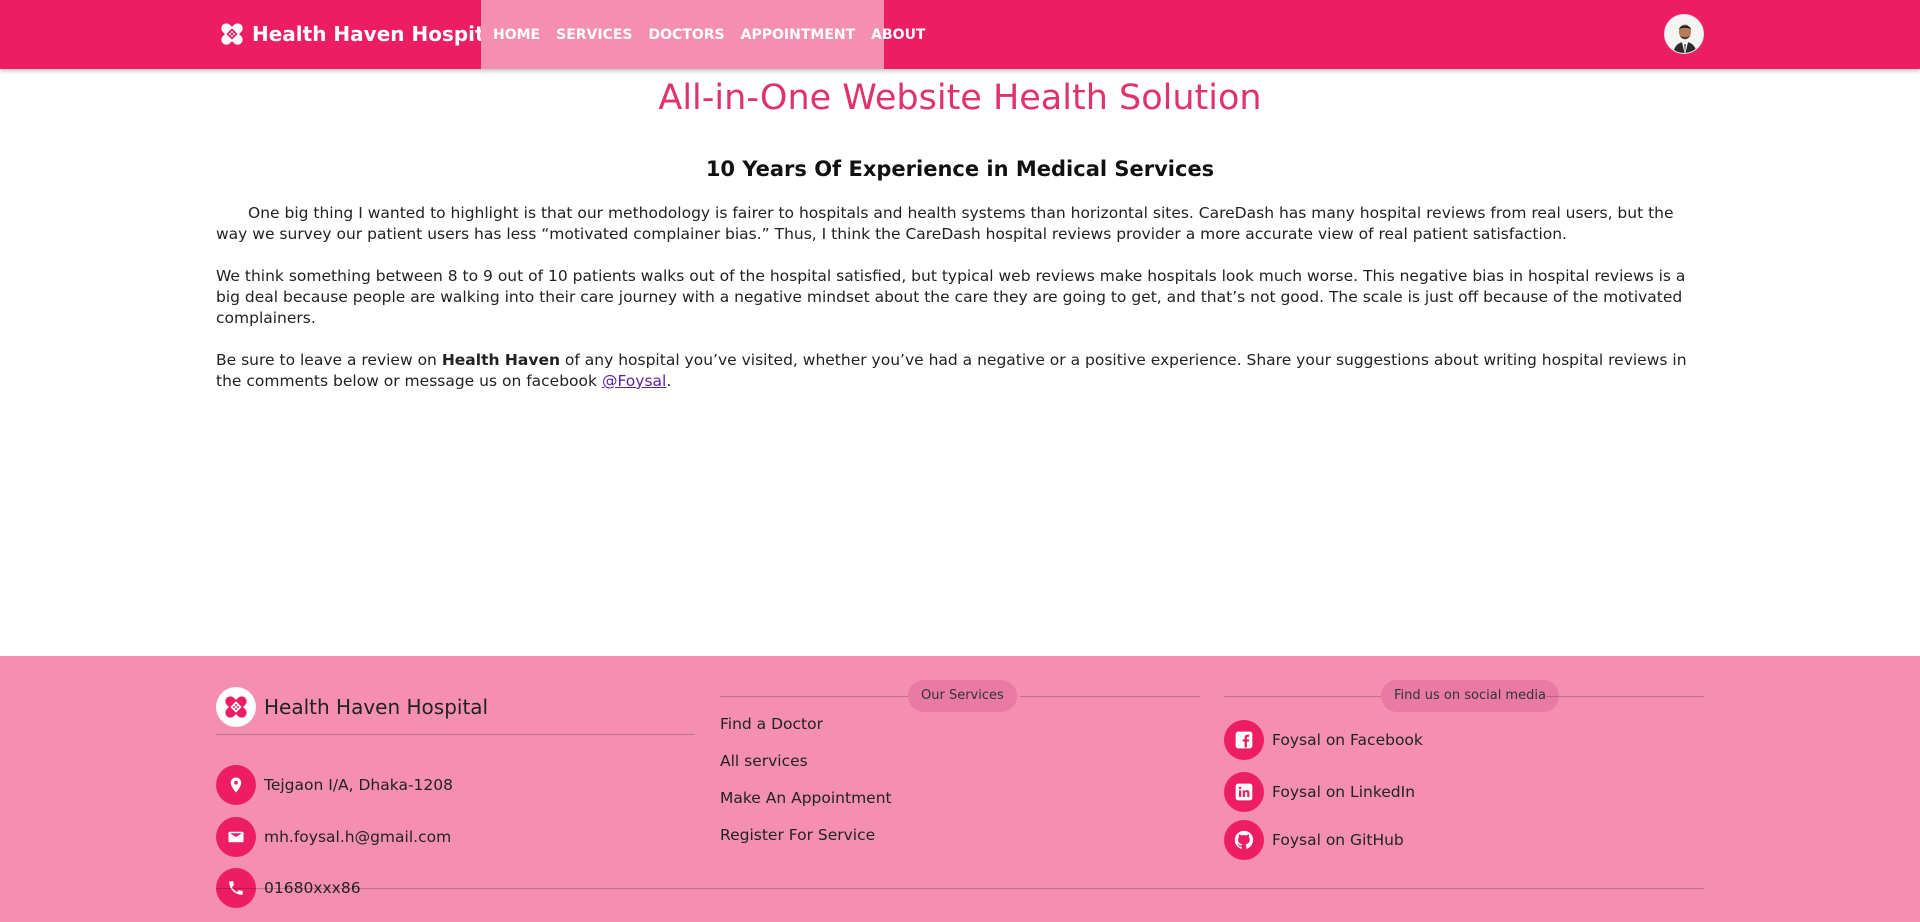 This screenshot has height=922, width=1920. I want to click on social-heading: Find us on social media, so click(1470, 696).